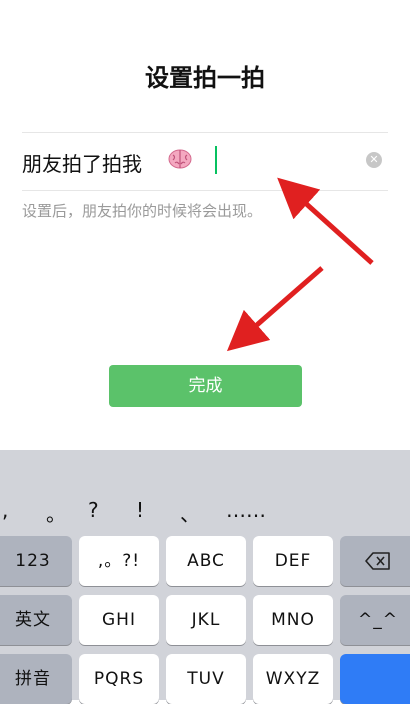 The image size is (410, 704). I want to click on key-pqrs: PQRS, so click(119, 679).